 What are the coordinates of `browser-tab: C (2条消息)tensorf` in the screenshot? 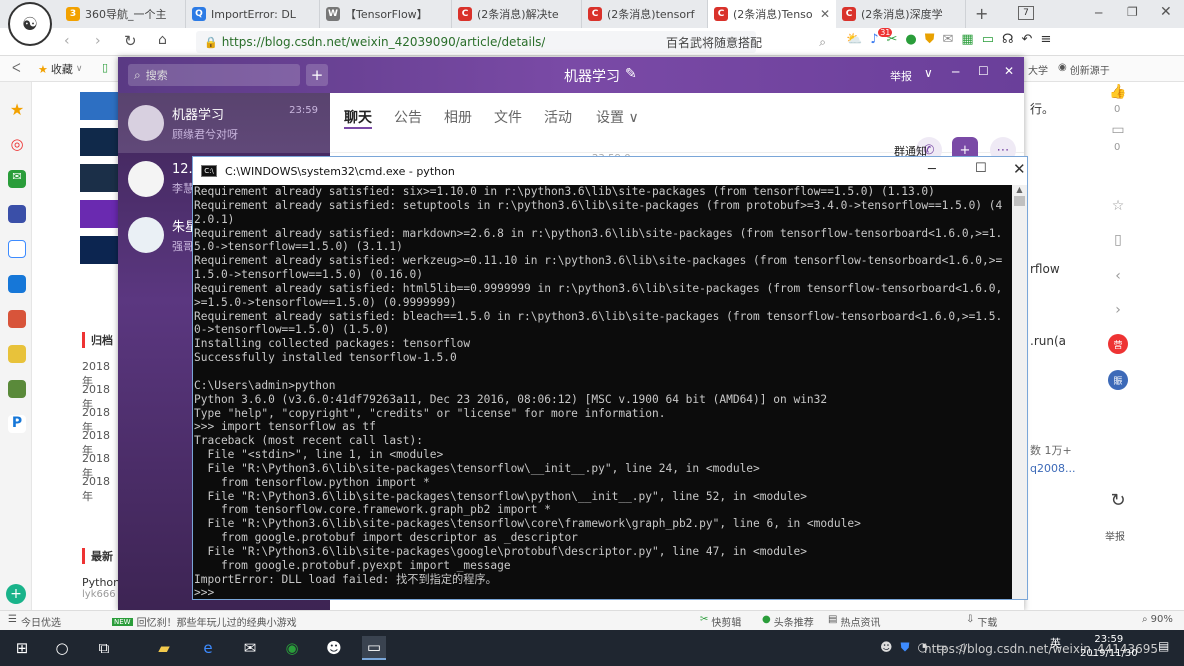 It's located at (645, 14).